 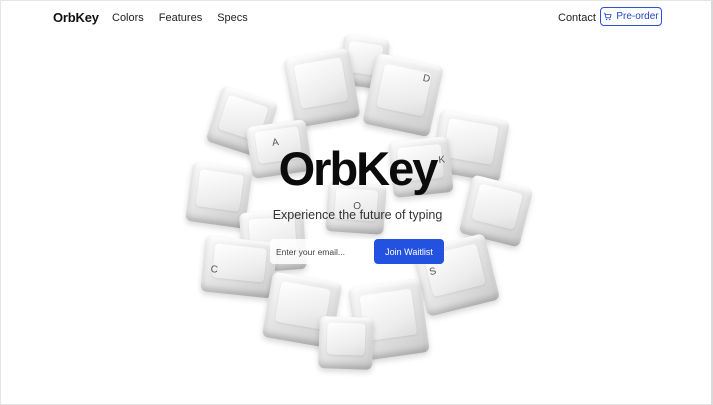 I want to click on preorder-button: Pre-order, so click(x=631, y=16).